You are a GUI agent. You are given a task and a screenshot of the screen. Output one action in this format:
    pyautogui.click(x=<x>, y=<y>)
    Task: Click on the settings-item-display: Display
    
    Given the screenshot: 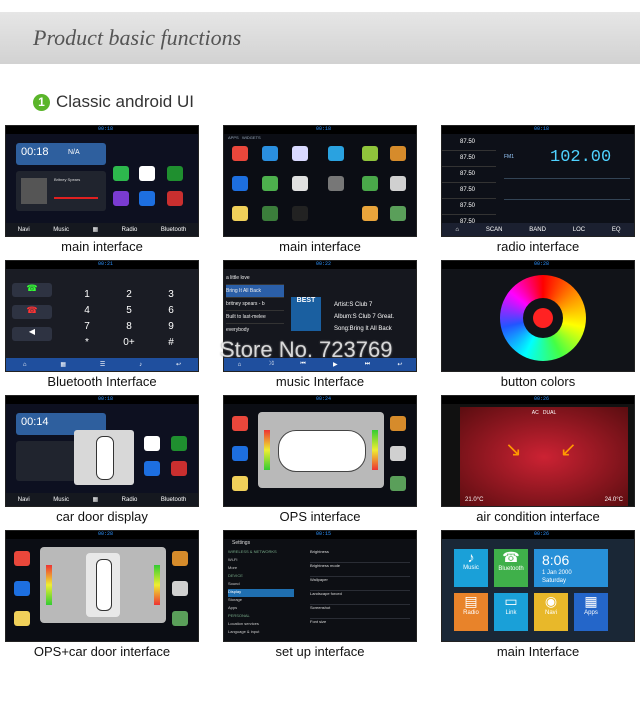 What is the action you would take?
    pyautogui.click(x=261, y=593)
    